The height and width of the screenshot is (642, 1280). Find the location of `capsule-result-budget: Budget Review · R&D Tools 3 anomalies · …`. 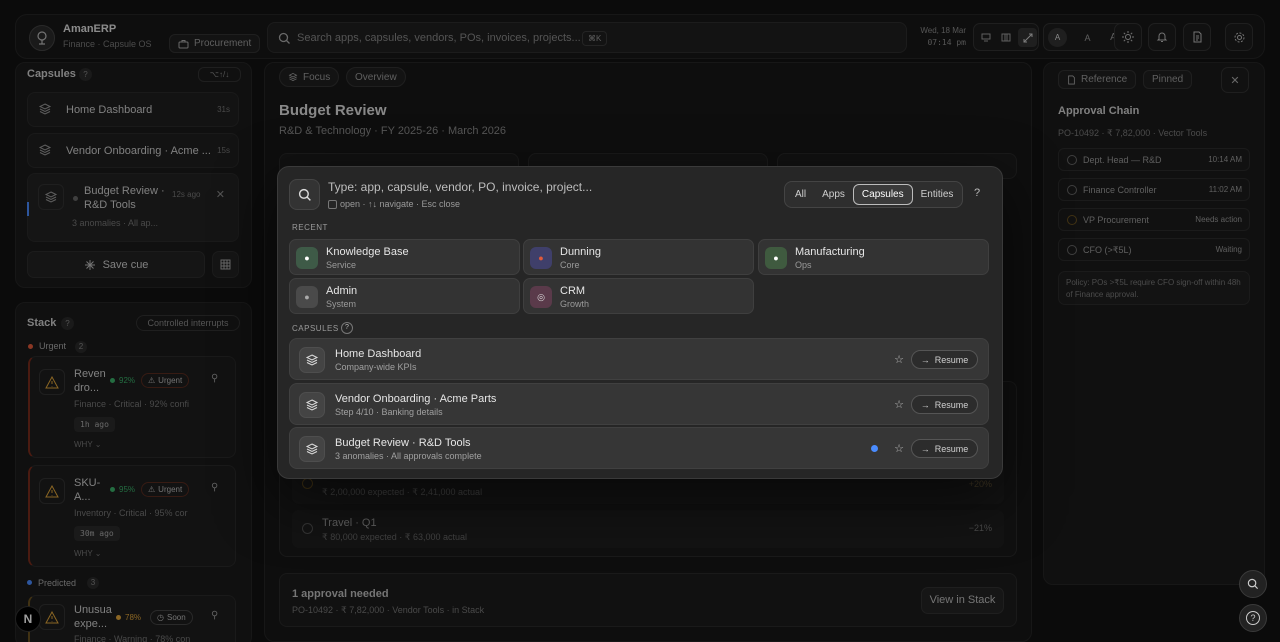

capsule-result-budget: Budget Review · R&D Tools 3 anomalies · … is located at coordinates (639, 448).